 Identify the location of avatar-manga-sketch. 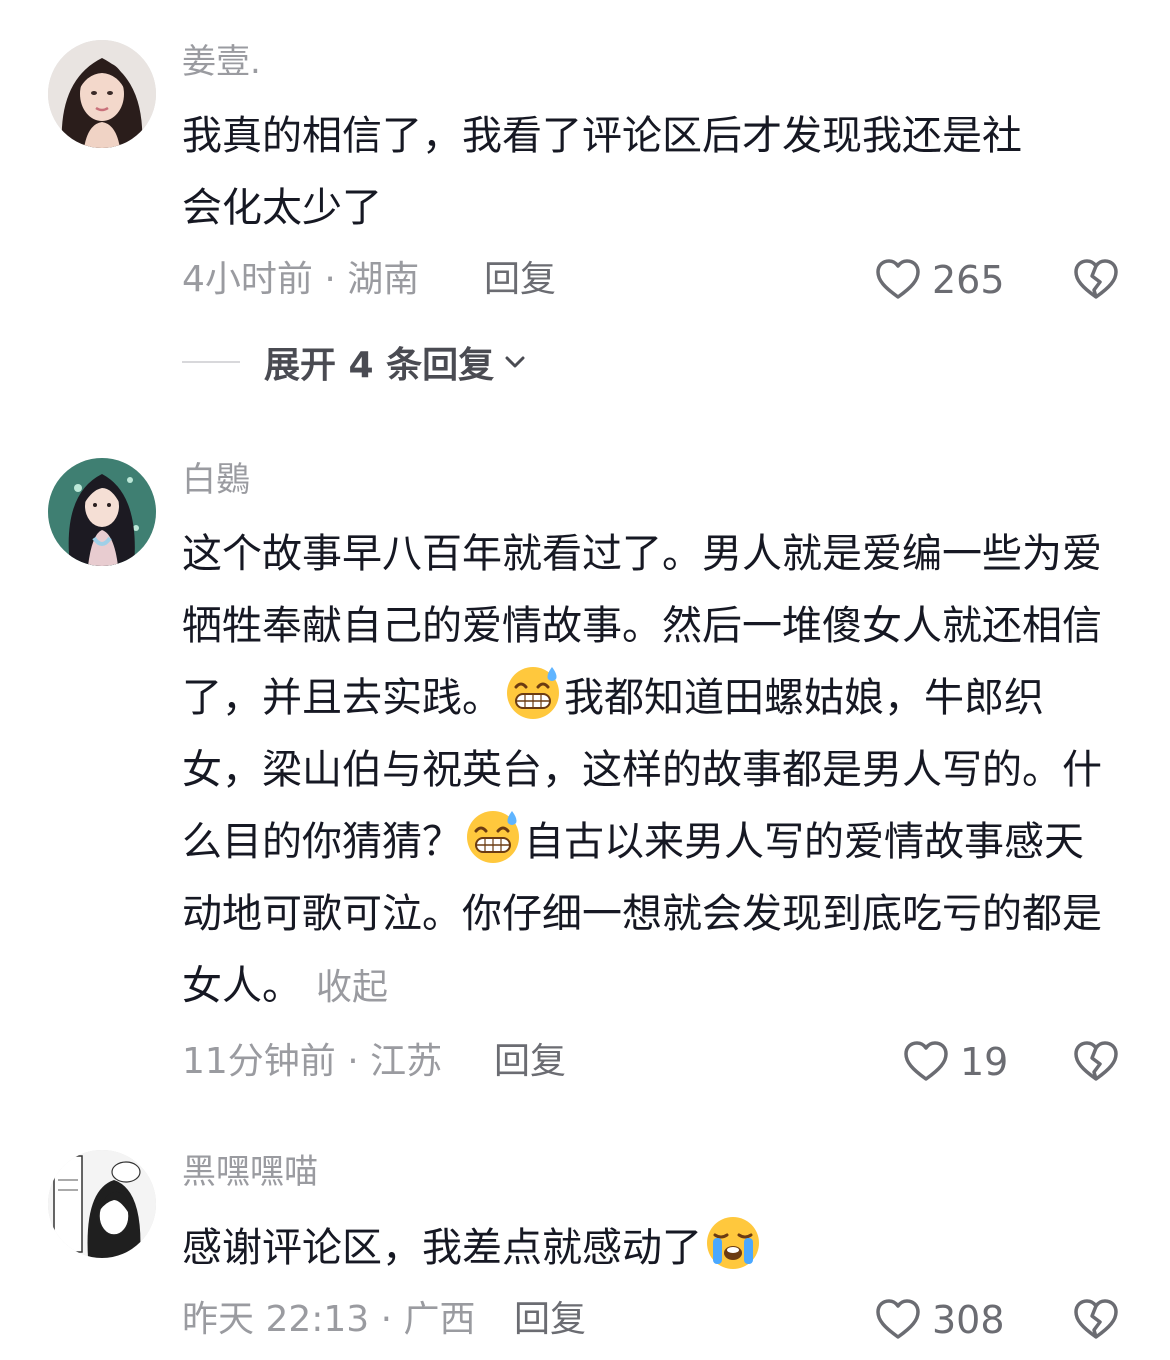
(102, 1204).